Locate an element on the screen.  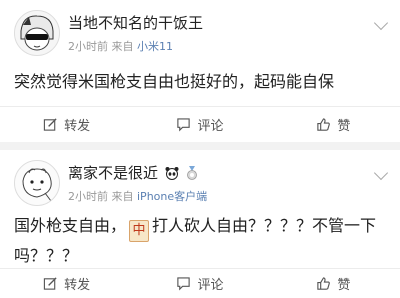
anime-avatar-icon is located at coordinates (37, 33).